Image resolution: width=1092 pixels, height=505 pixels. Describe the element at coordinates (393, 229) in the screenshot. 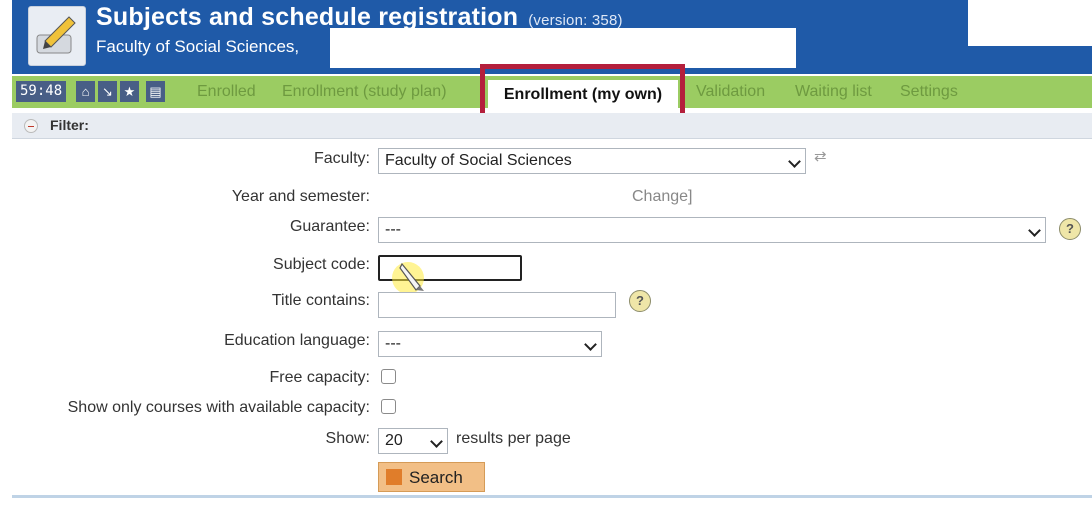

I see `guarantee-value: ---` at that location.